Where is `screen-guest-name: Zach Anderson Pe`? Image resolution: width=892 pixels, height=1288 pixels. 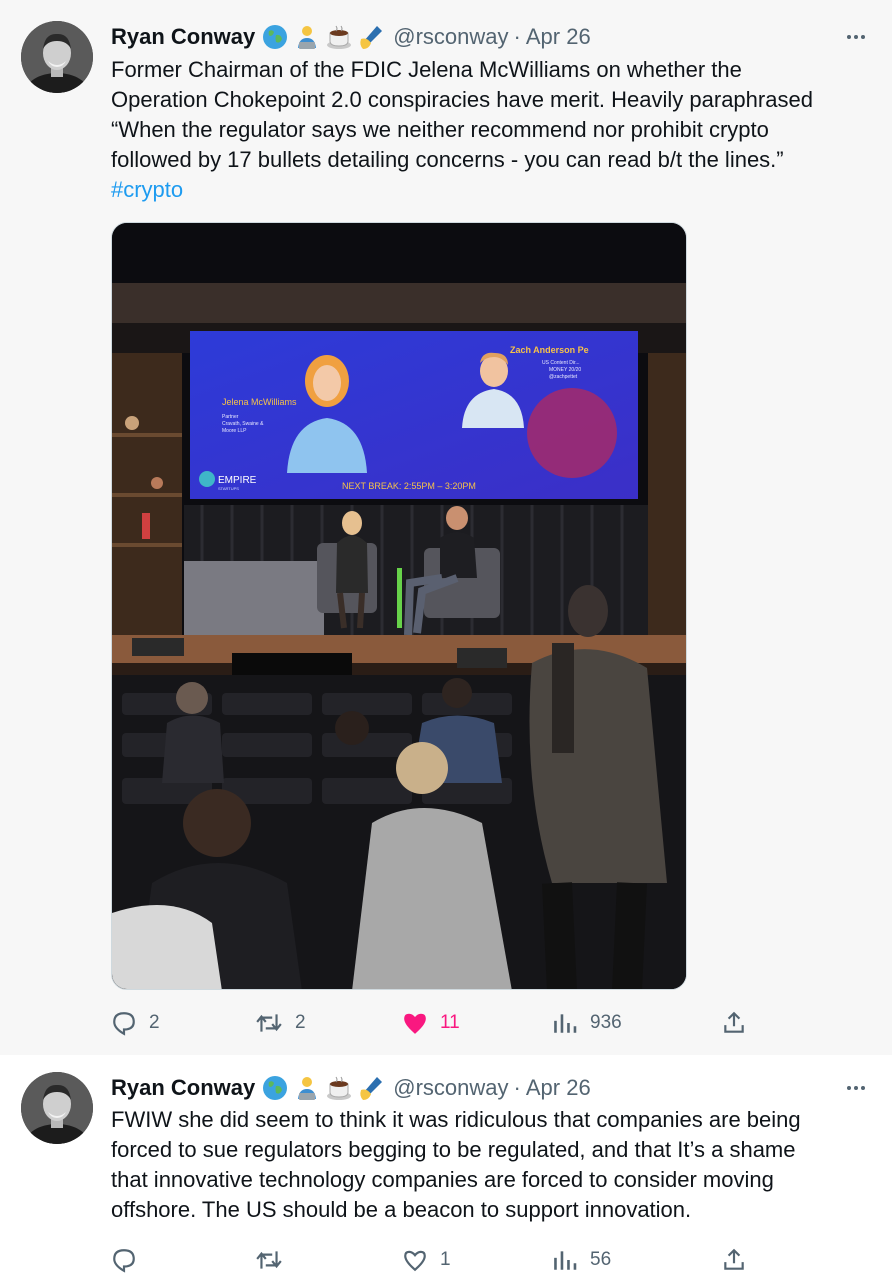 screen-guest-name: Zach Anderson Pe is located at coordinates (549, 350).